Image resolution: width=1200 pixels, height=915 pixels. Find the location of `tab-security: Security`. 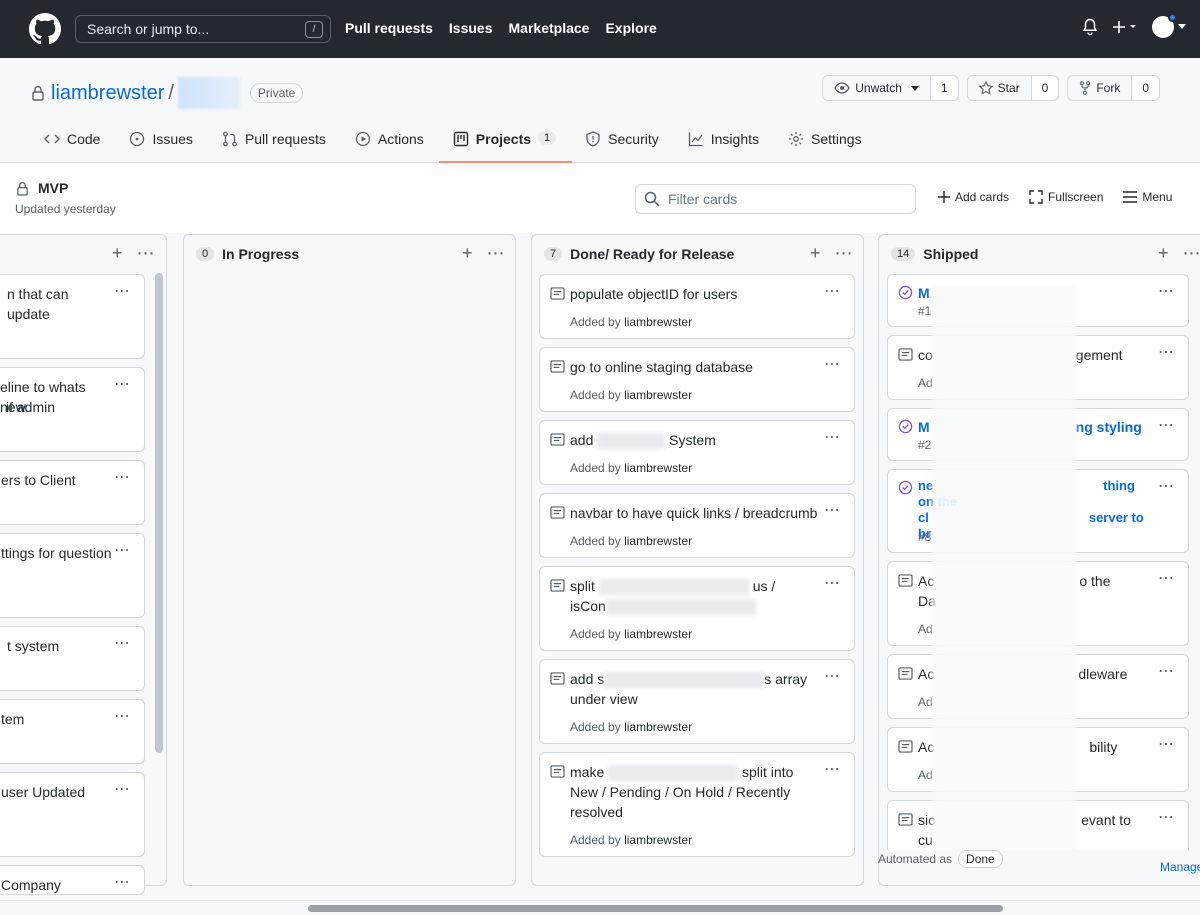

tab-security: Security is located at coordinates (629, 144).